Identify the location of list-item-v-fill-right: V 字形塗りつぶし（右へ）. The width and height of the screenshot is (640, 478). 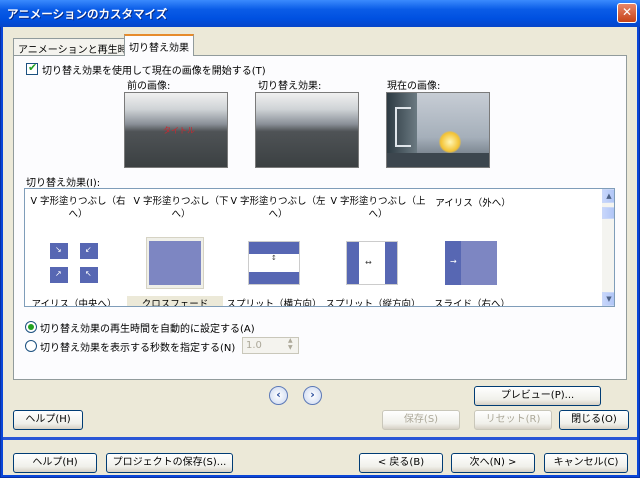
(78, 208).